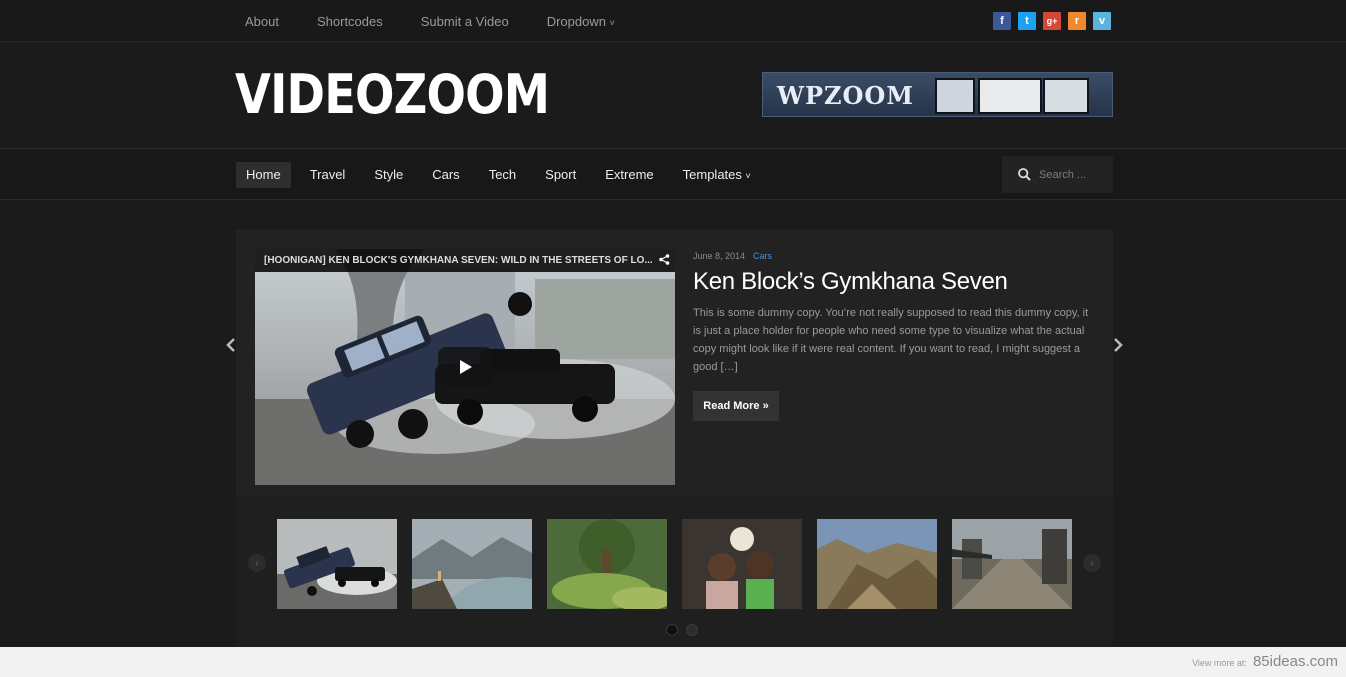 This screenshot has height=677, width=1346. I want to click on nav-extreme: Extreme, so click(629, 175).